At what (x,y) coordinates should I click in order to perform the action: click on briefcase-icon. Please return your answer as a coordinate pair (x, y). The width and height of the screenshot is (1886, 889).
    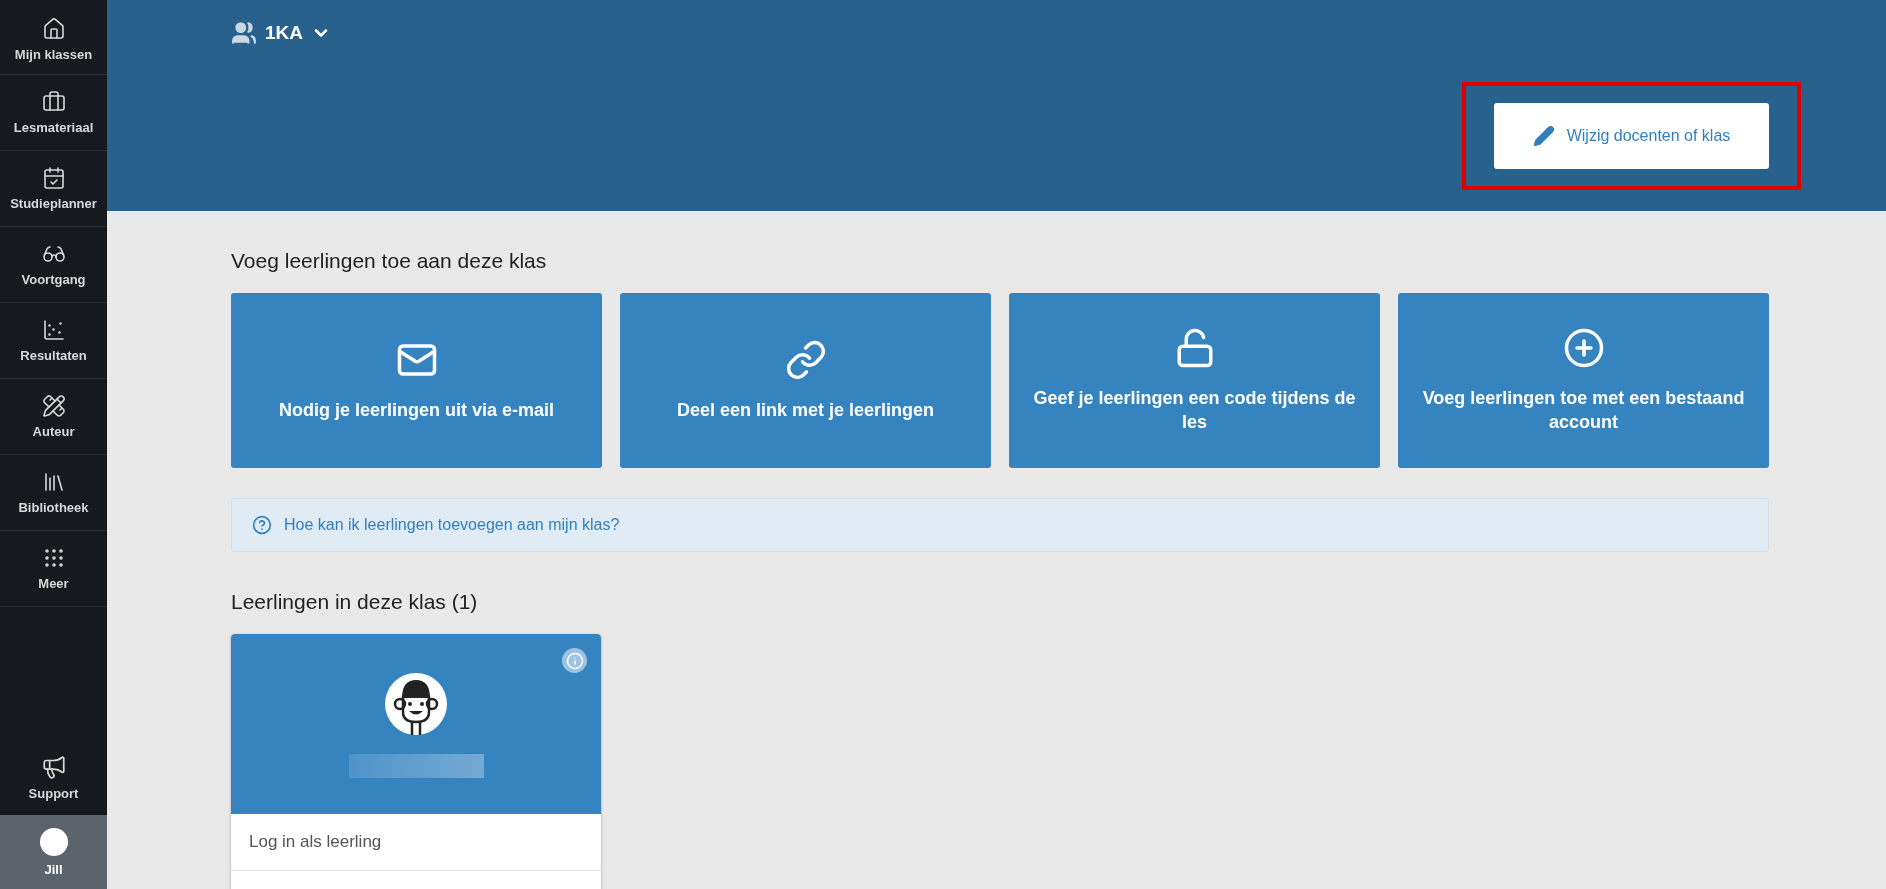
    Looking at the image, I should click on (53, 102).